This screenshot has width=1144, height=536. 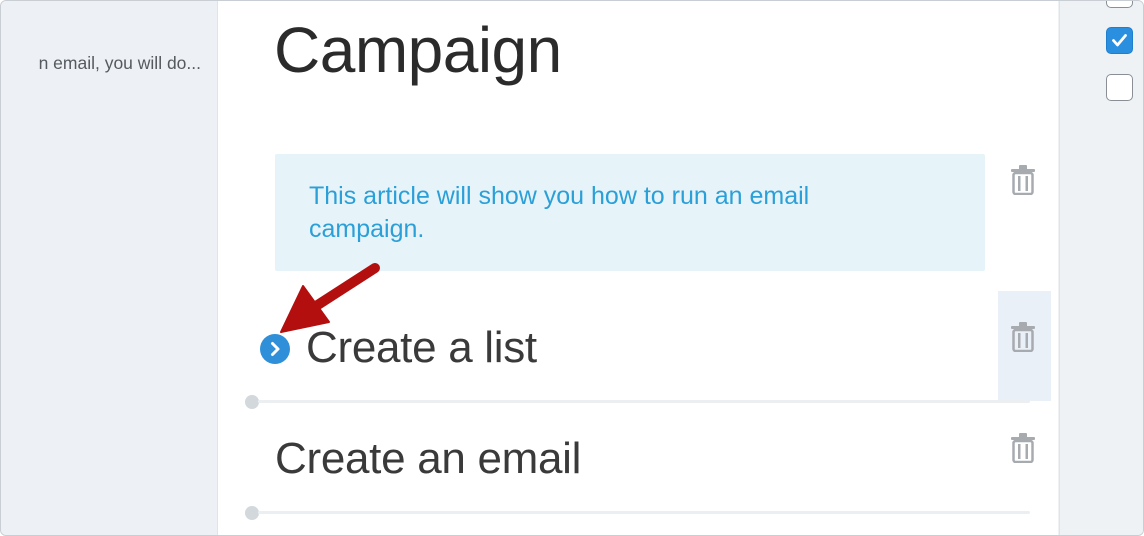 I want to click on page-title: Campaign, so click(x=418, y=50).